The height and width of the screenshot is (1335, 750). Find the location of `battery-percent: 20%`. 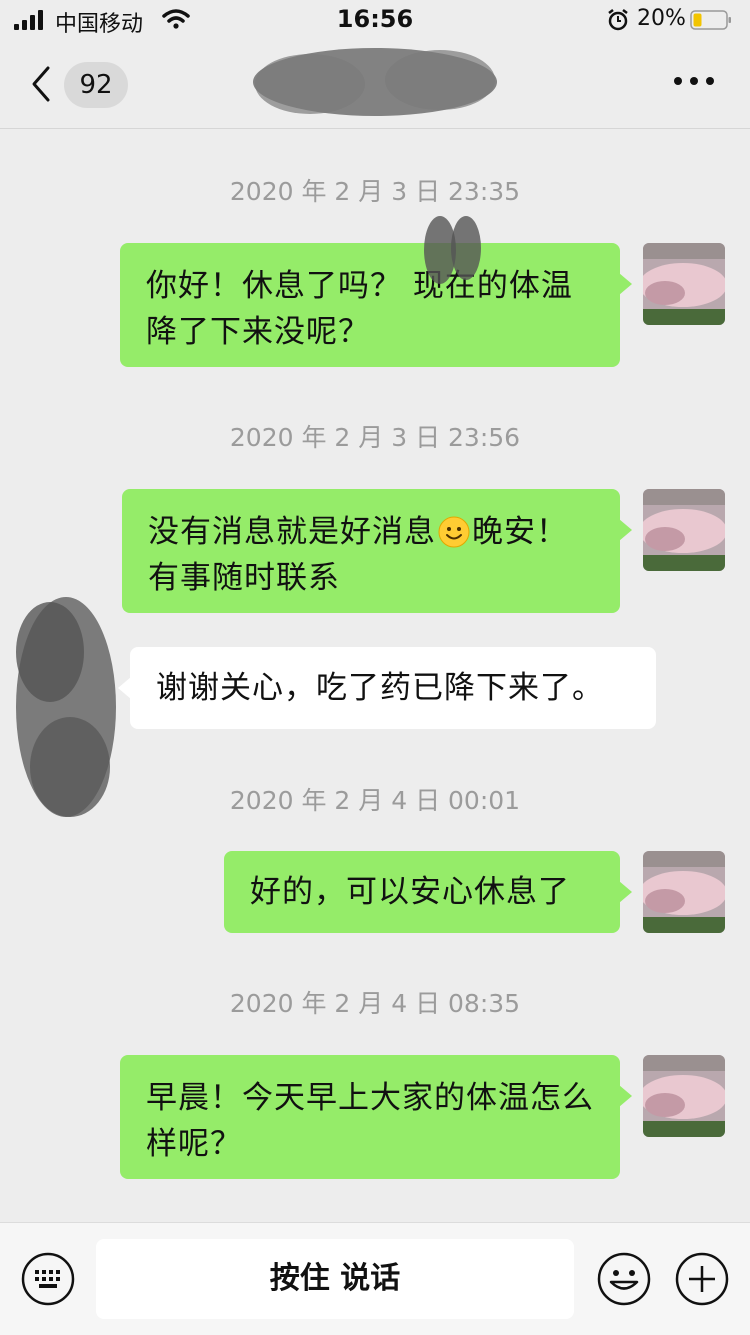

battery-percent: 20% is located at coordinates (661, 18).